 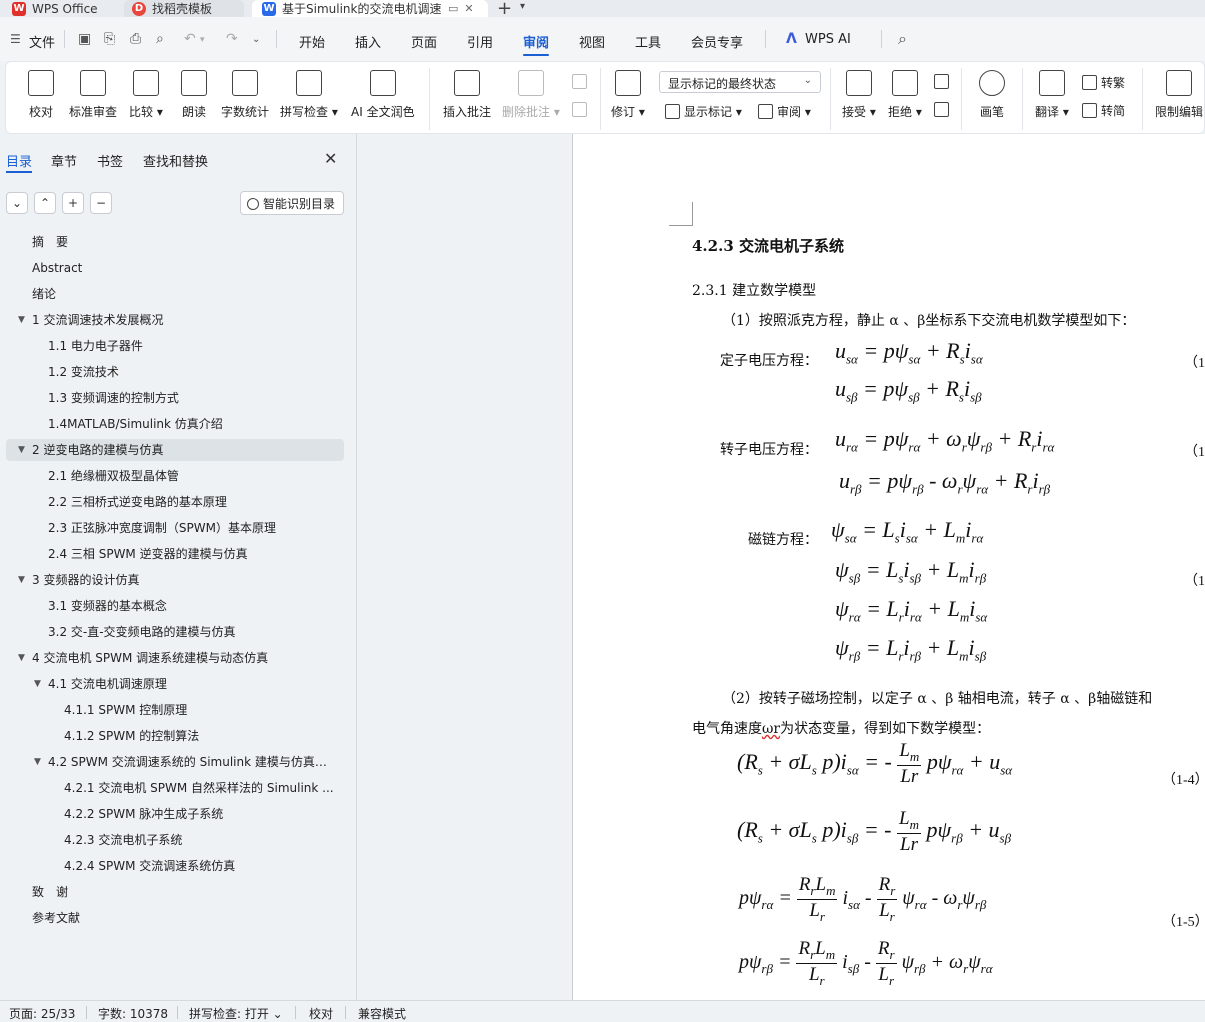 What do you see at coordinates (146, 95) in the screenshot?
I see `compare-button: 比较 ▾` at bounding box center [146, 95].